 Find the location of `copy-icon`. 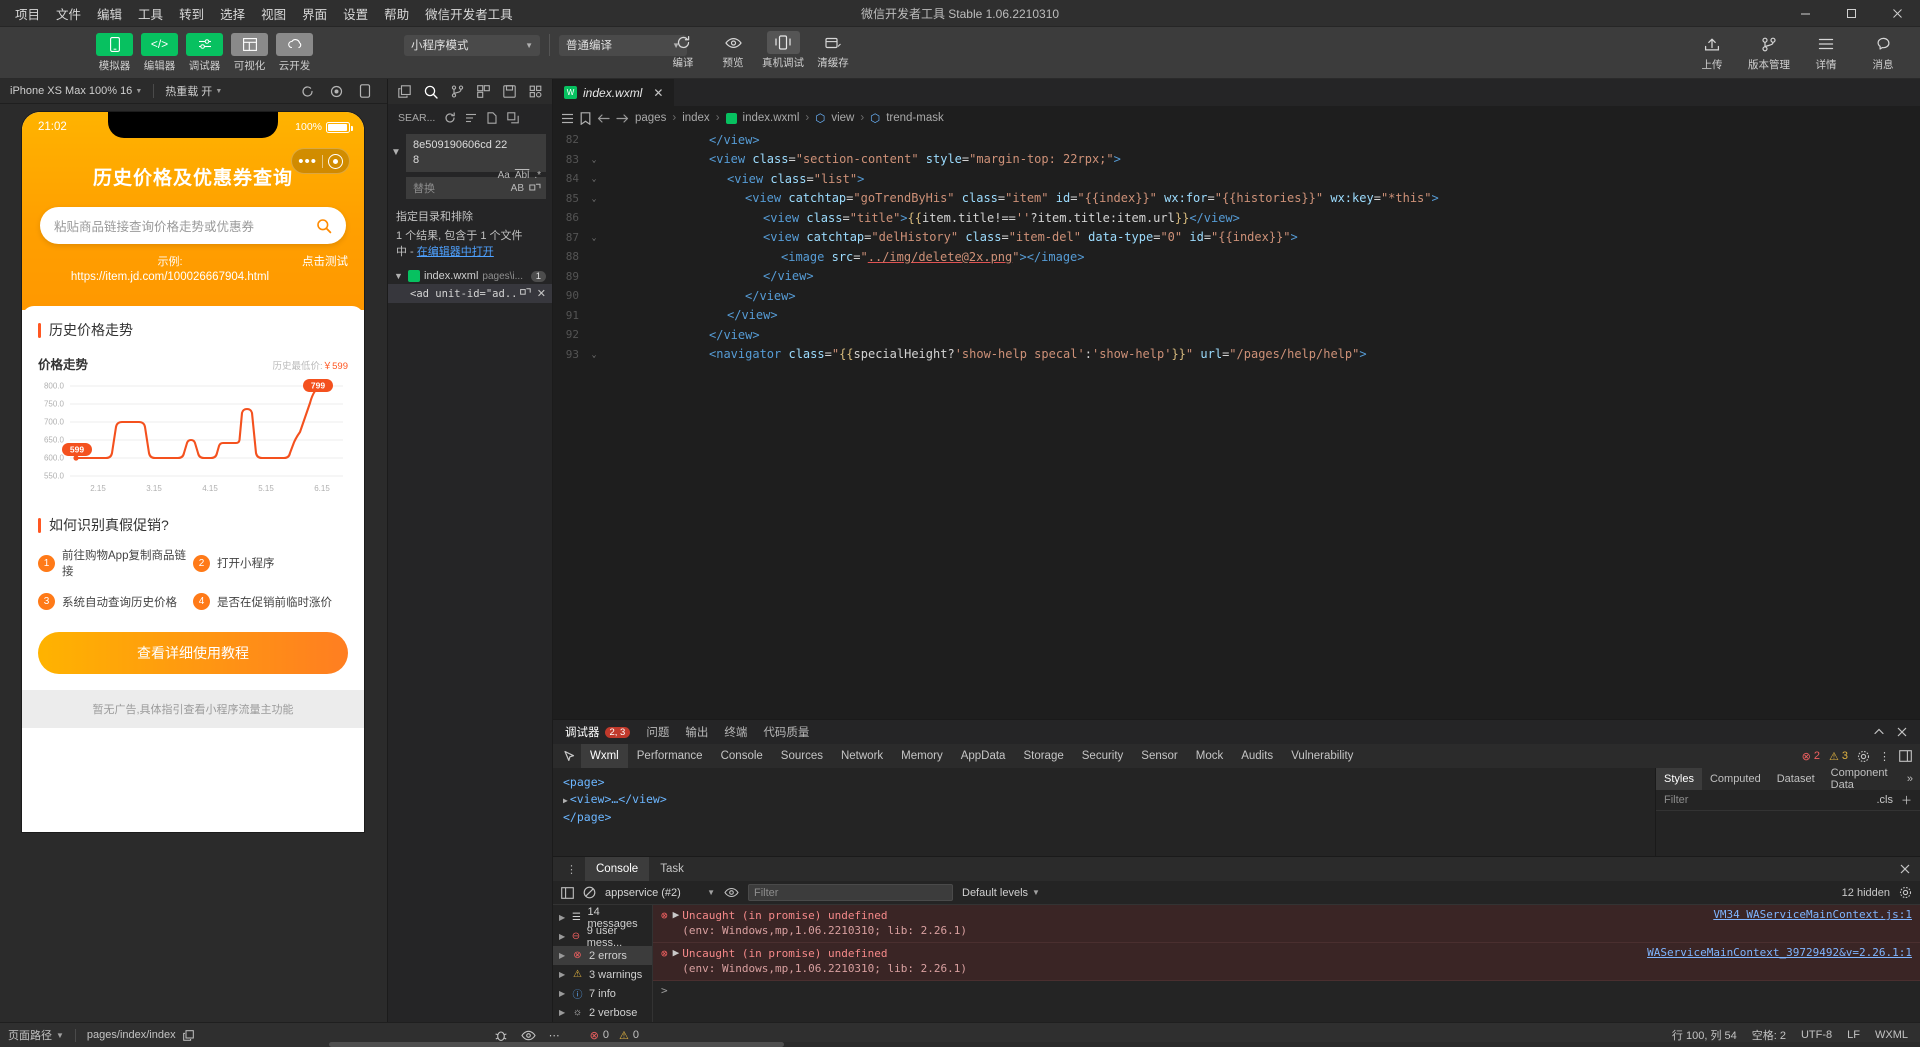

copy-icon is located at coordinates (188, 1035).